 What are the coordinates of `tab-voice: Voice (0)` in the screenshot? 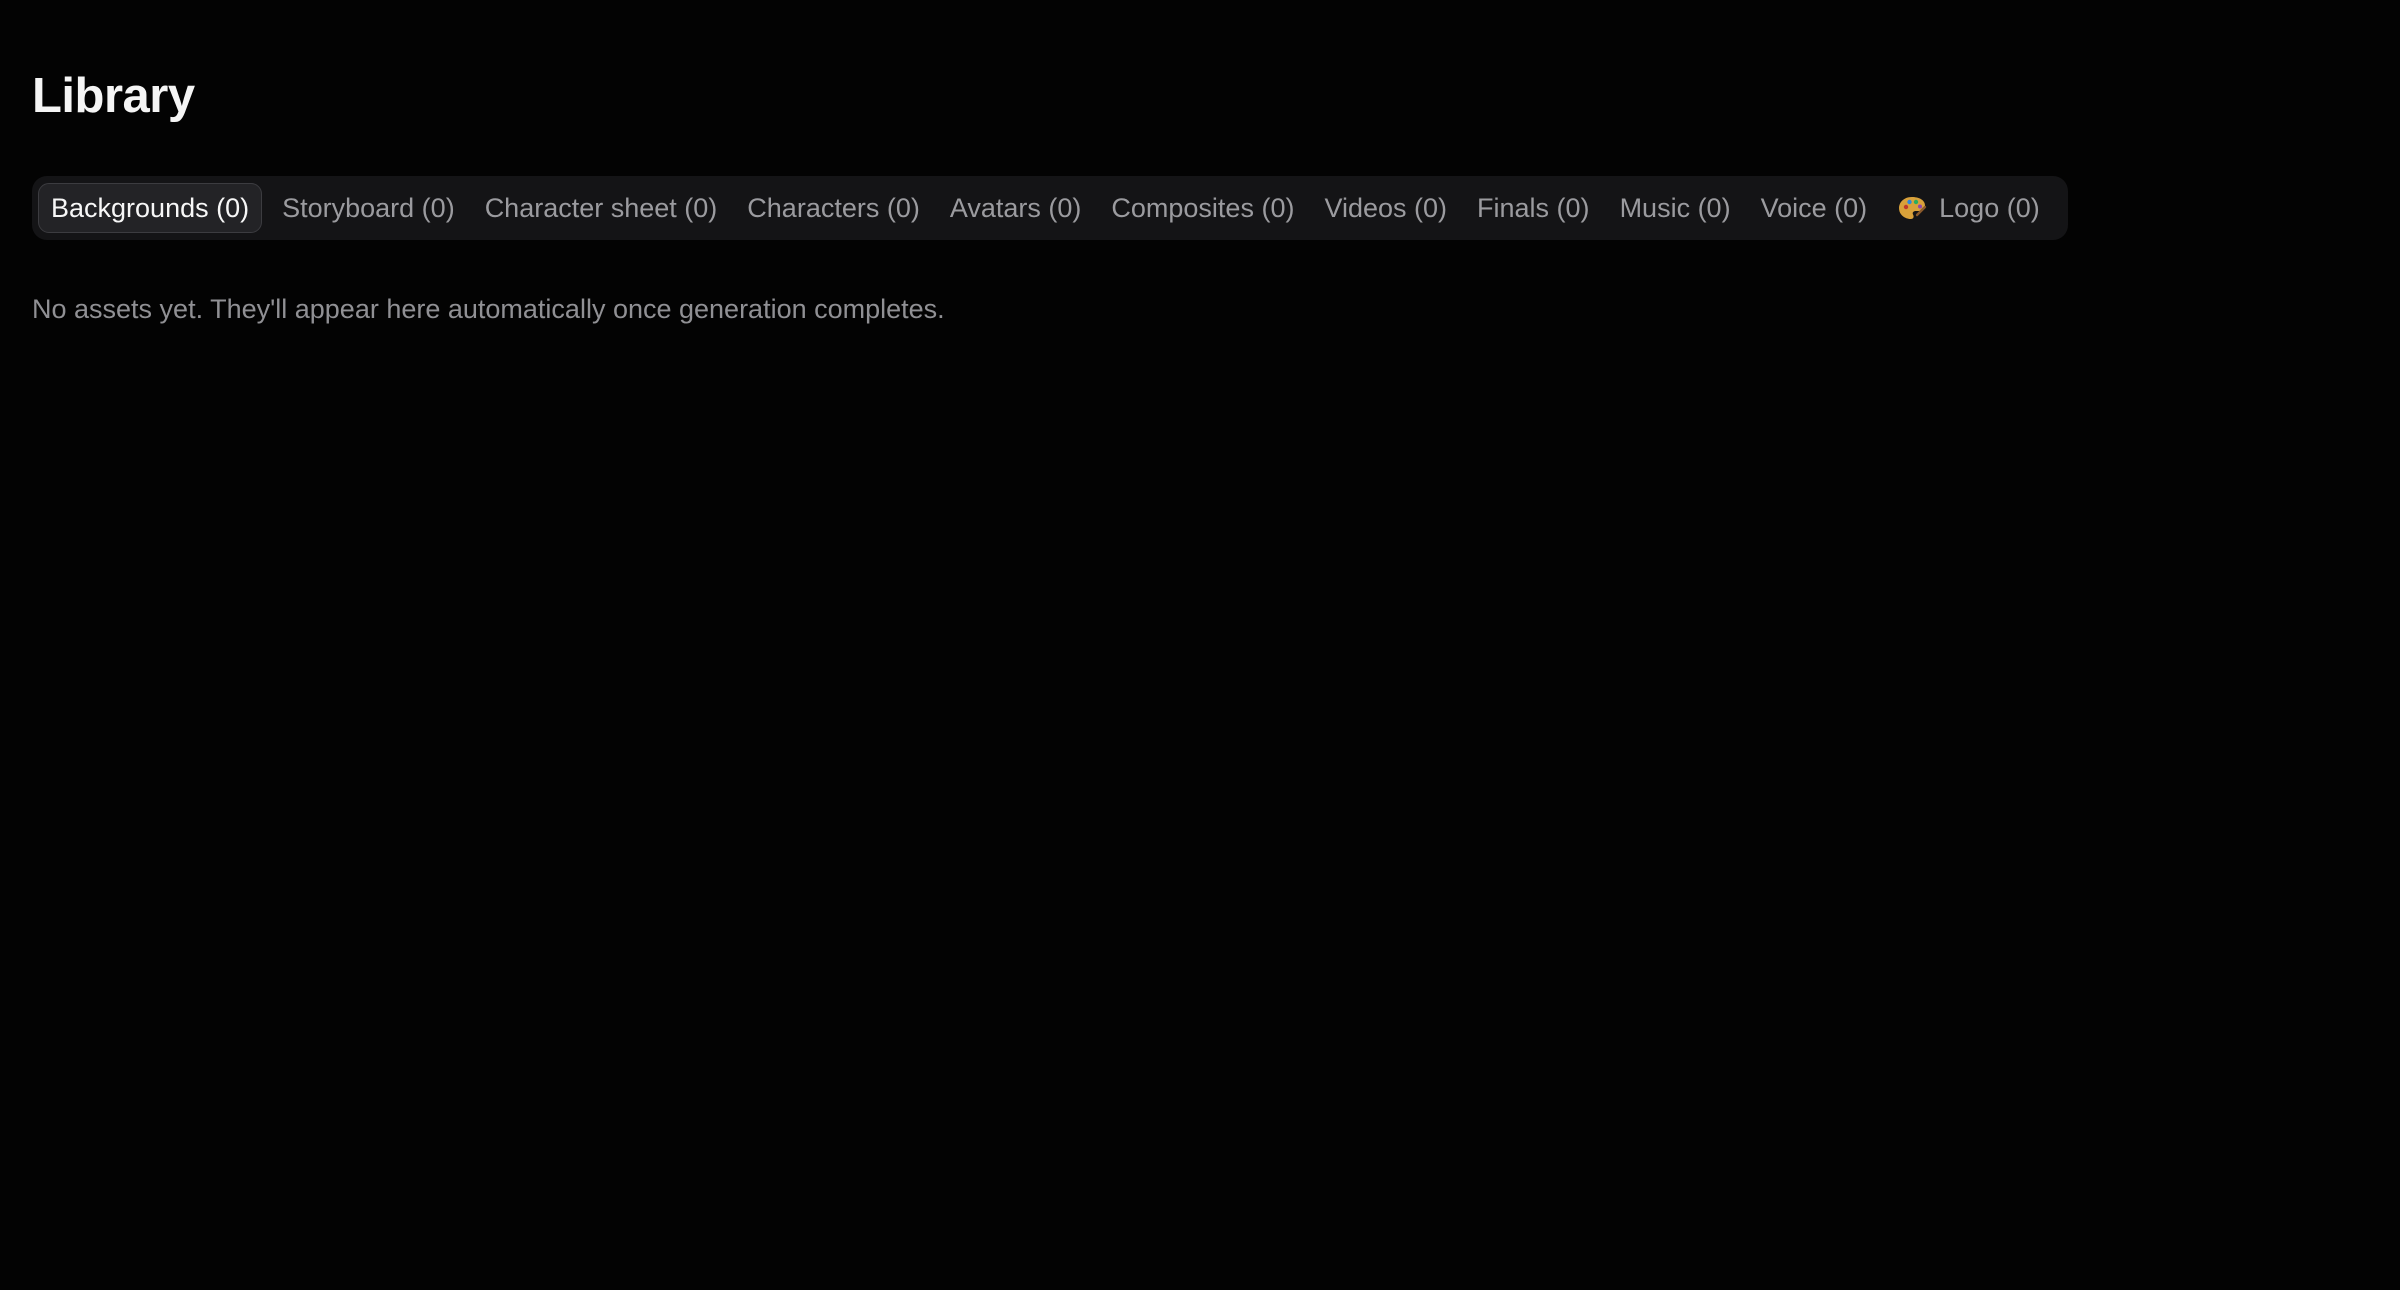 It's located at (1814, 208).